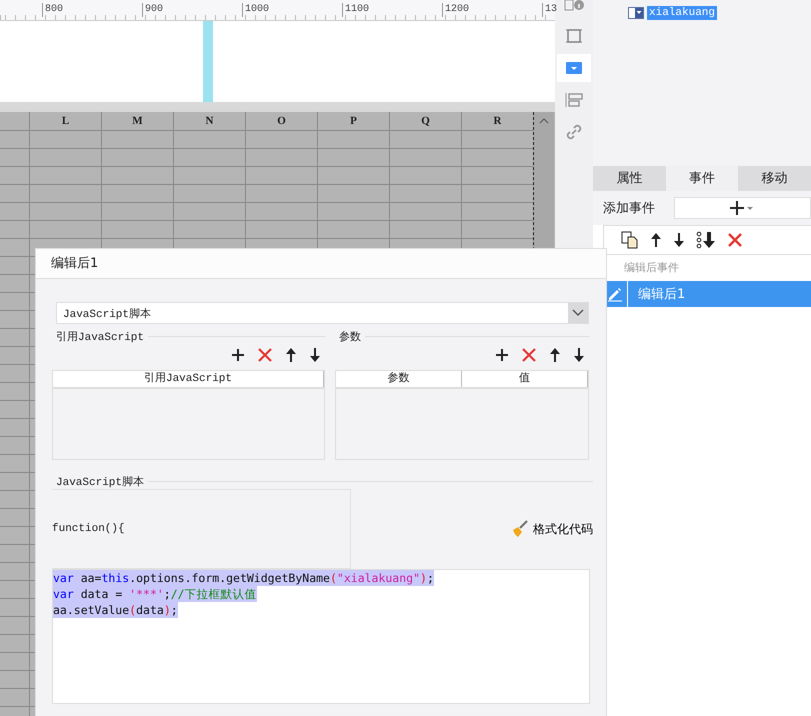  Describe the element at coordinates (282, 121) in the screenshot. I see `column-header: O` at that location.